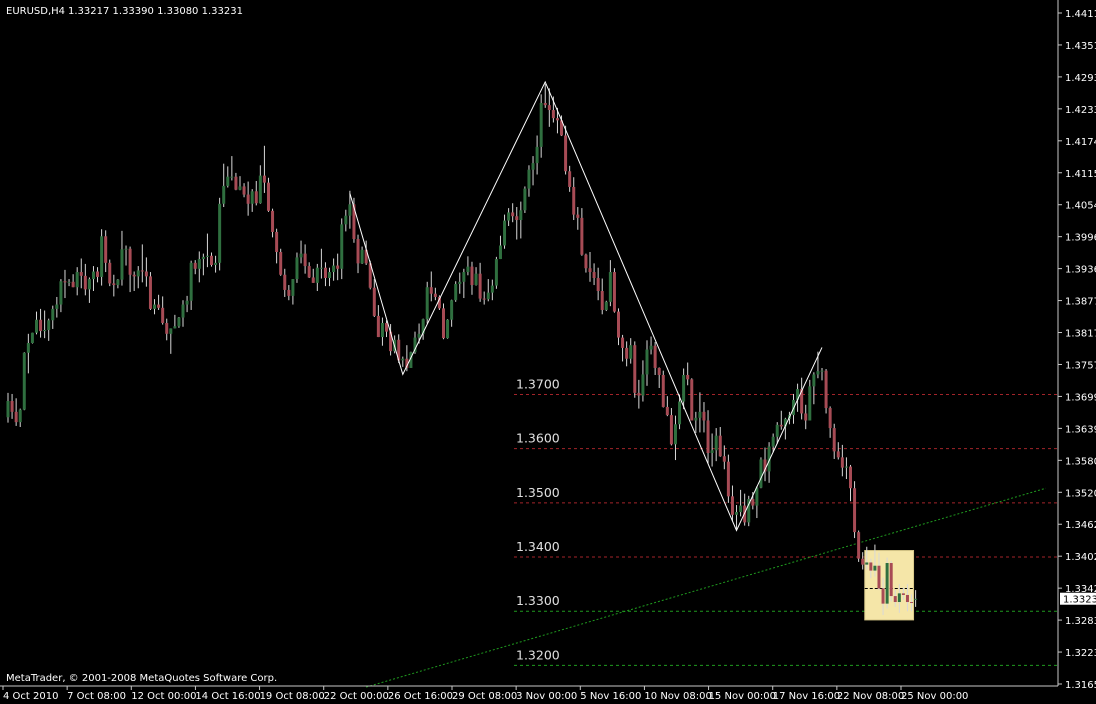 The height and width of the screenshot is (704, 1096). Describe the element at coordinates (1080, 302) in the screenshot. I see `y-tick-label: 1.38775` at that location.